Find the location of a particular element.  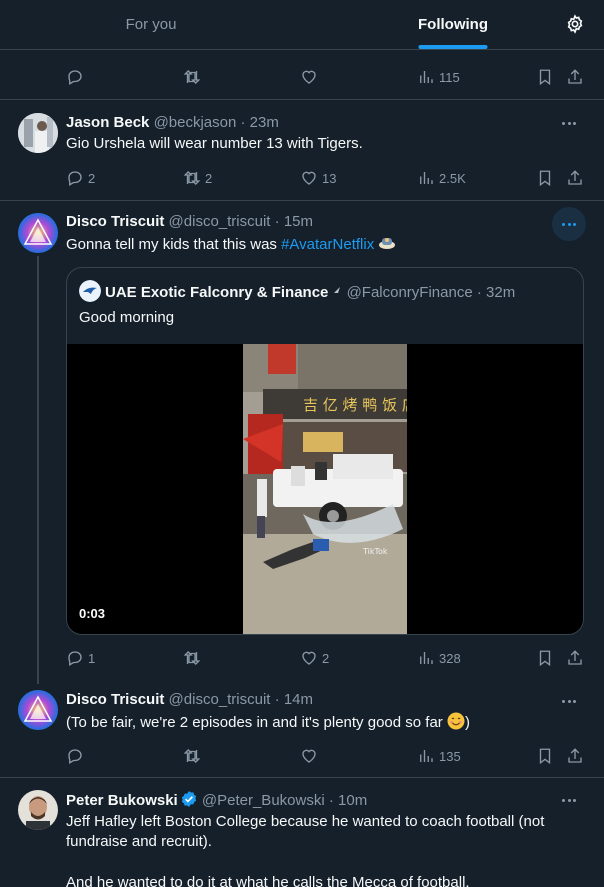

top-tweet-actions: 115 is located at coordinates (326, 77).